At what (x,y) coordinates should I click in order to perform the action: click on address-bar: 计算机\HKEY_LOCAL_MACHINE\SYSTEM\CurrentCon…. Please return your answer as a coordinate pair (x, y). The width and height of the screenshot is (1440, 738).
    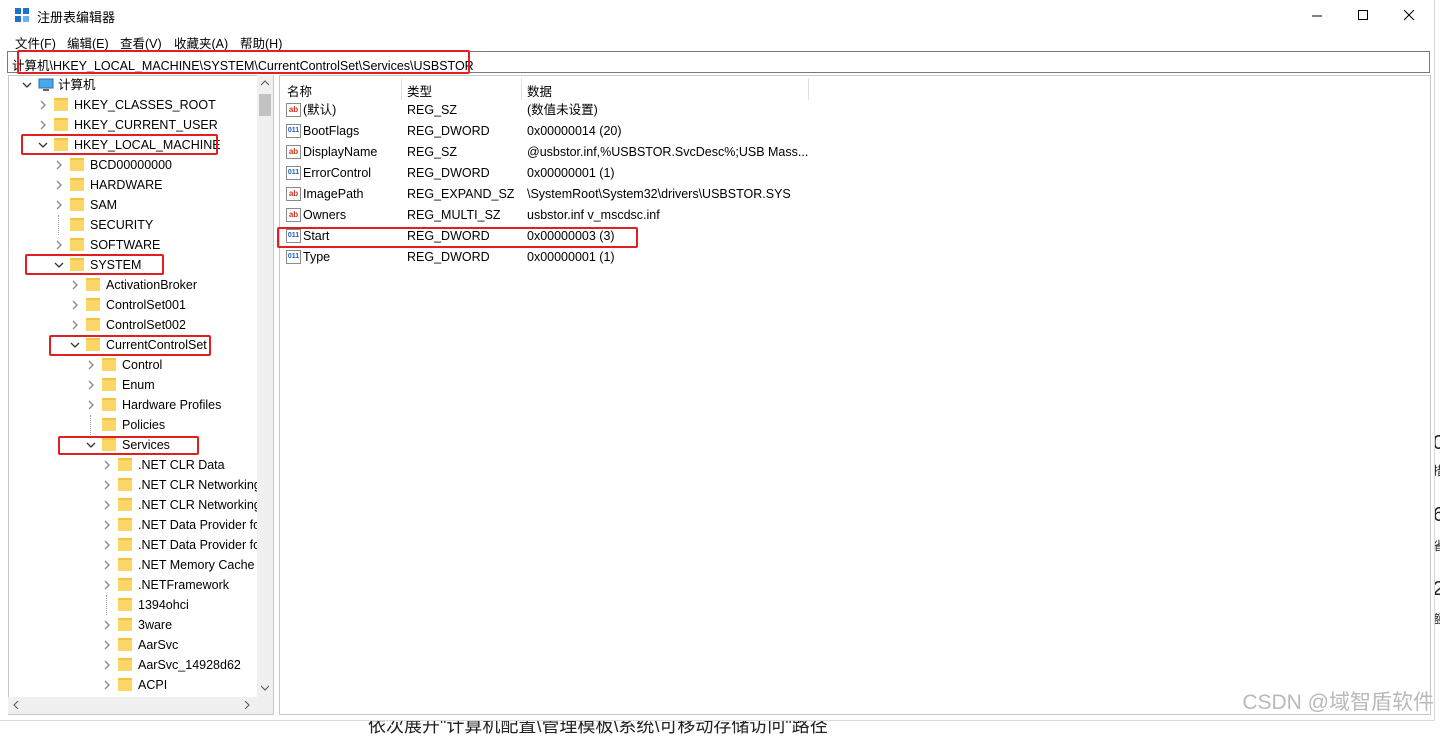
    Looking at the image, I should click on (718, 62).